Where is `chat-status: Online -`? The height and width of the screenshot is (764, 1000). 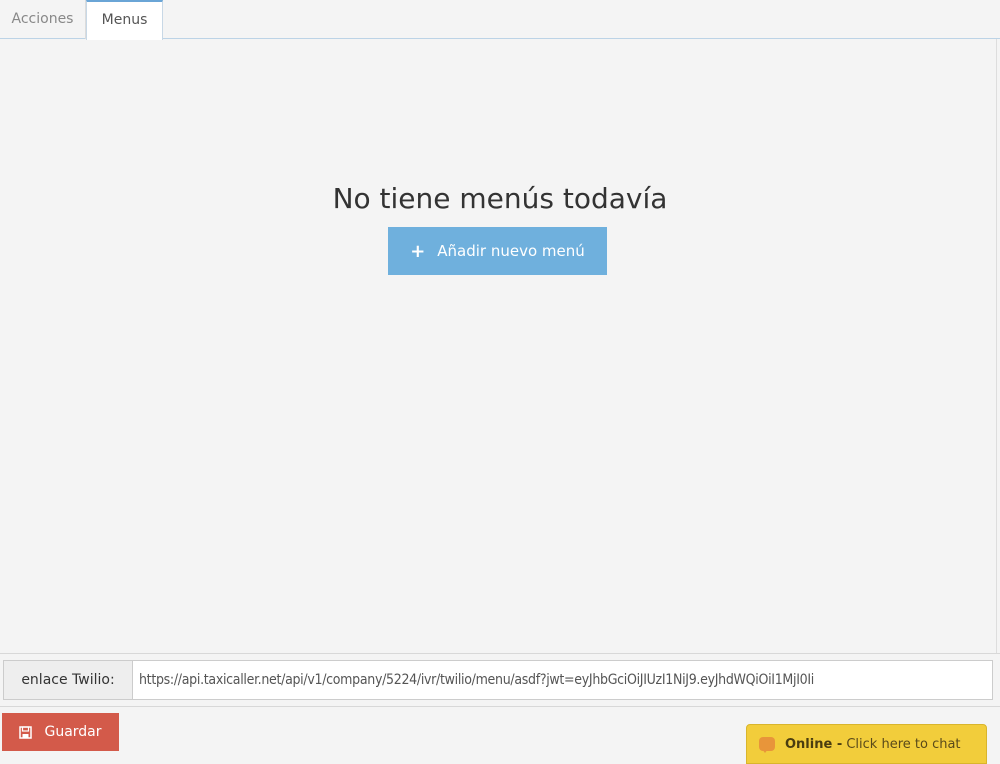
chat-status: Online - is located at coordinates (814, 744).